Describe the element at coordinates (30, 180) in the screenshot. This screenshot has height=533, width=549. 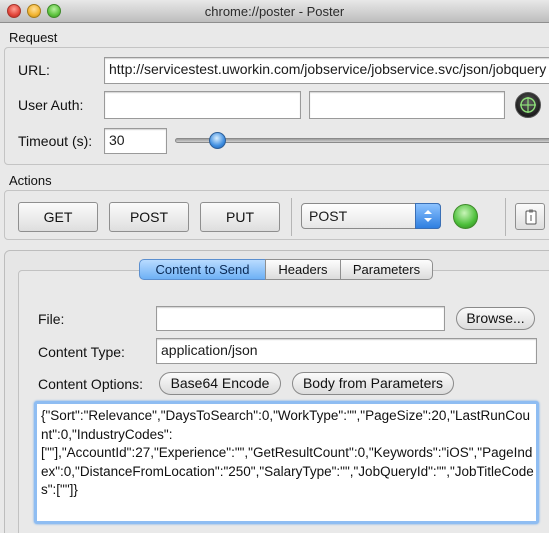
I see `actions-section-label: Actions` at that location.